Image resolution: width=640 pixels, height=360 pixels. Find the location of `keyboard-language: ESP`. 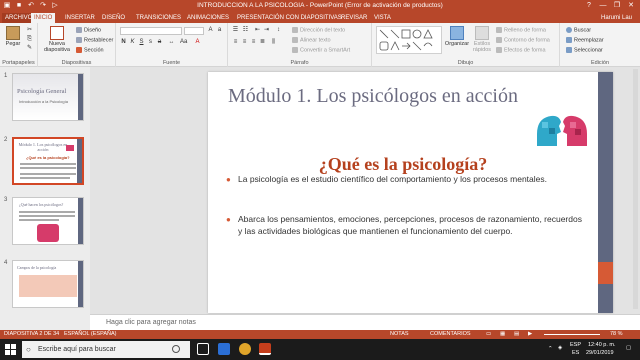

keyboard-language: ESP is located at coordinates (575, 345).